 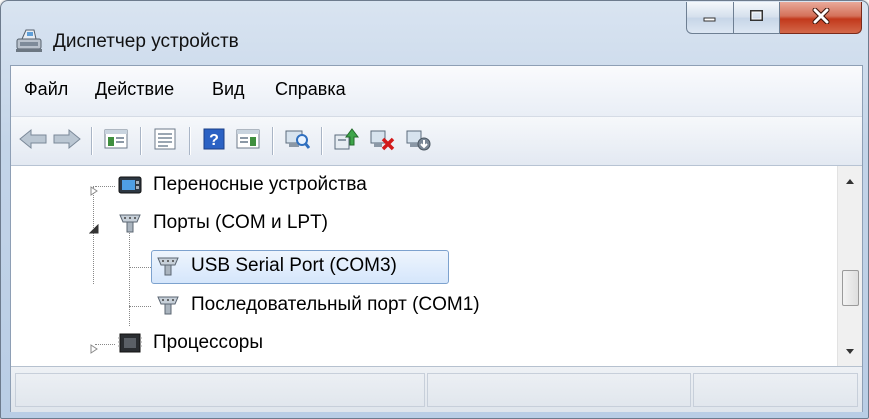 I want to click on portable-device-icon, so click(x=130, y=185).